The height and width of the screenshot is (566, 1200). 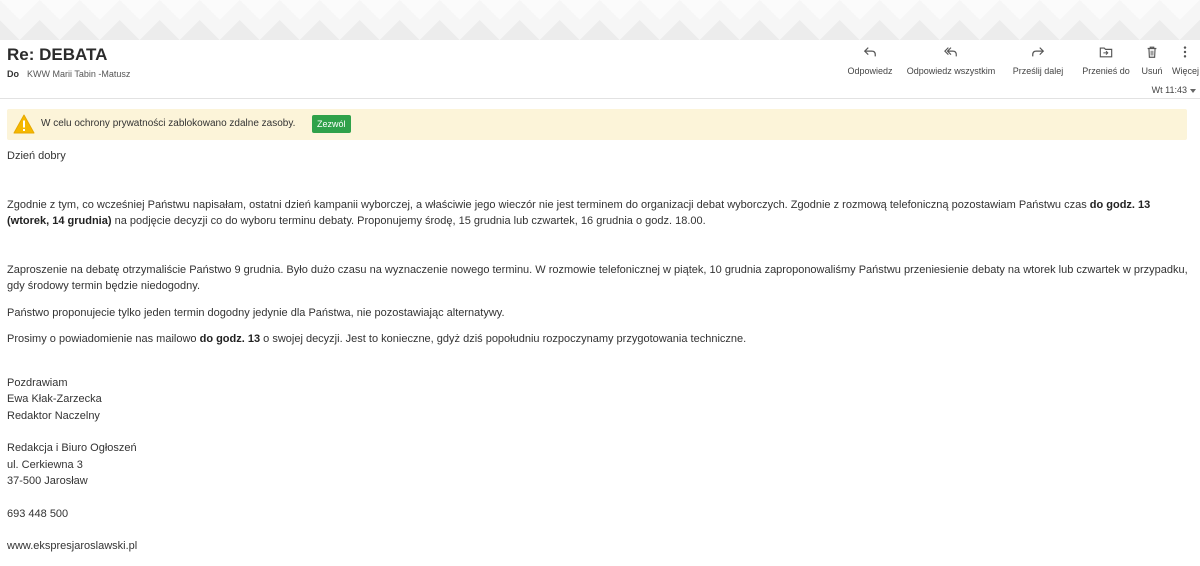 What do you see at coordinates (1186, 71) in the screenshot?
I see `more-label: Więcej` at bounding box center [1186, 71].